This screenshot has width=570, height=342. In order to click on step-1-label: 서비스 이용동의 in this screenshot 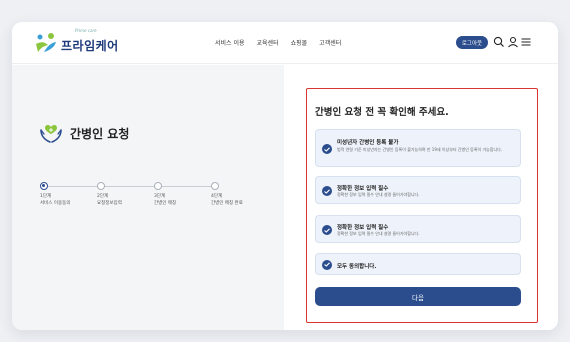, I will do `click(55, 203)`.